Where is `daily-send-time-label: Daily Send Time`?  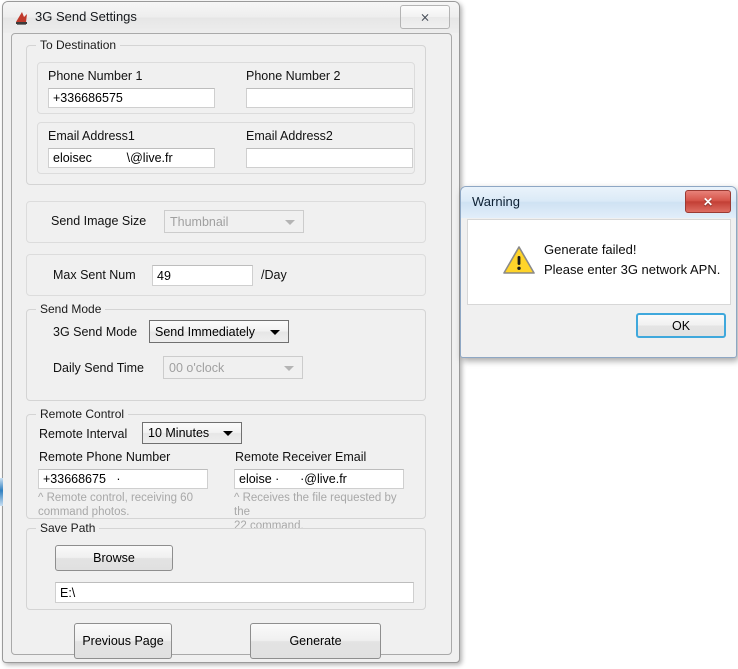
daily-send-time-label: Daily Send Time is located at coordinates (99, 368).